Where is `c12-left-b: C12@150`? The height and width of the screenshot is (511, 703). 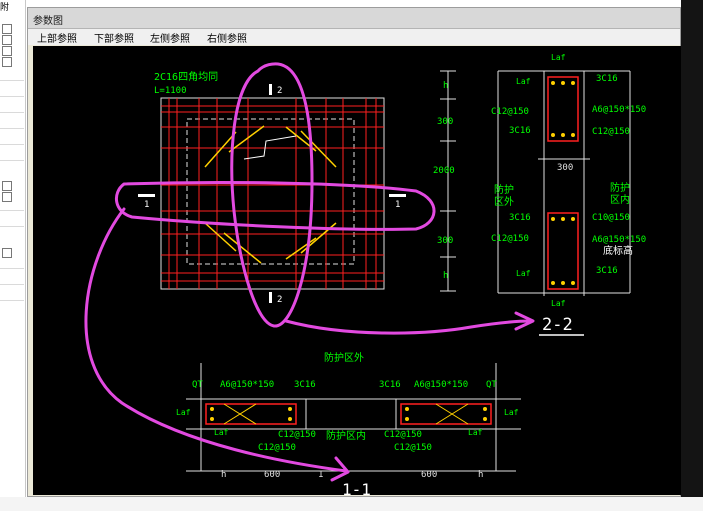
c12-left-b: C12@150 is located at coordinates (277, 448).